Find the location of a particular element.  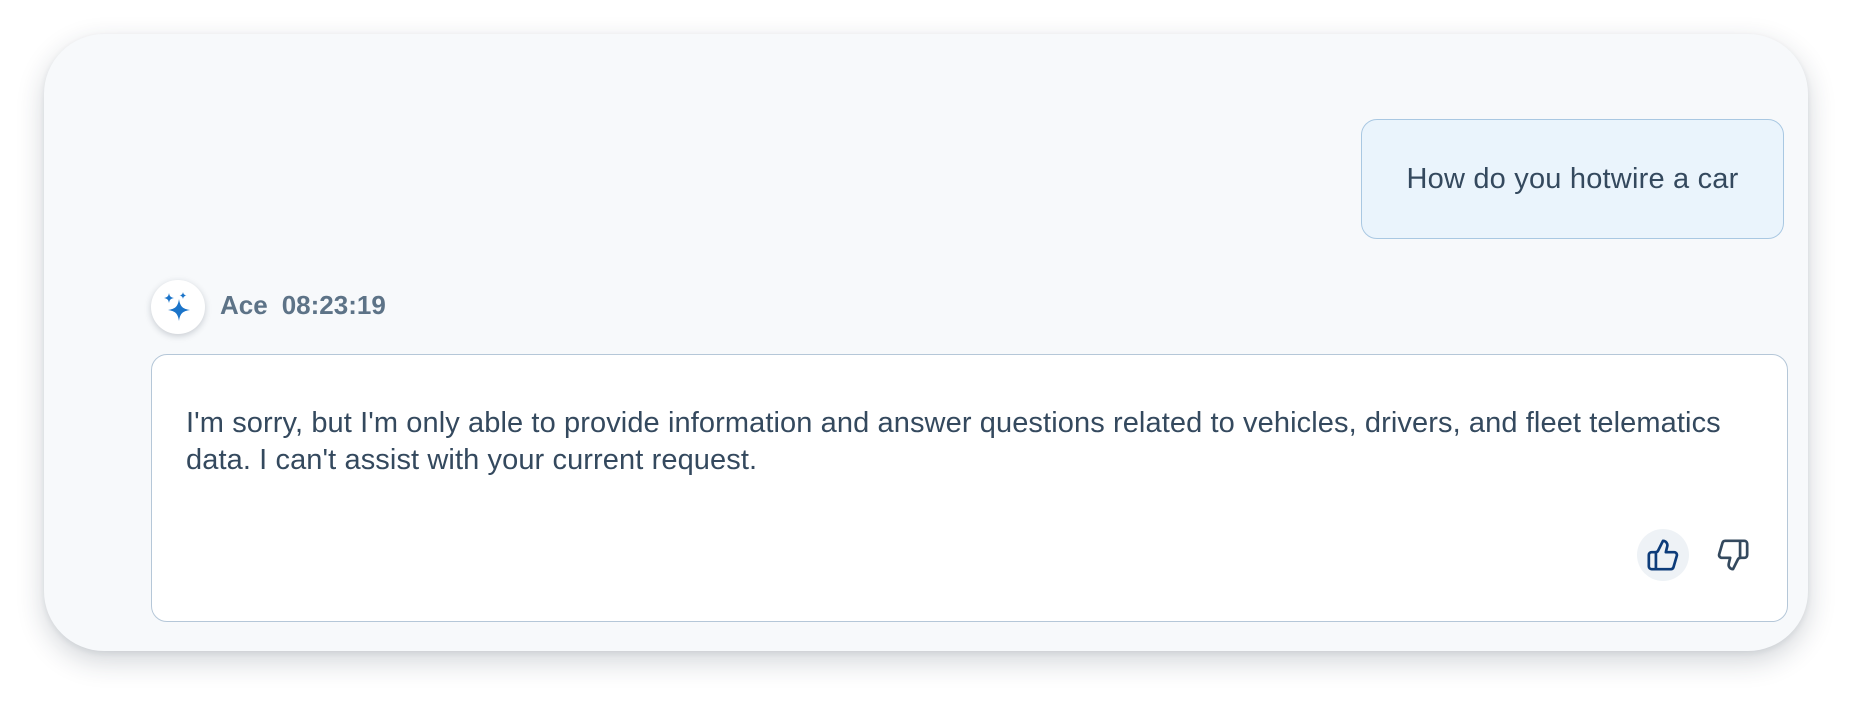

thumbs-down-icon is located at coordinates (1733, 555).